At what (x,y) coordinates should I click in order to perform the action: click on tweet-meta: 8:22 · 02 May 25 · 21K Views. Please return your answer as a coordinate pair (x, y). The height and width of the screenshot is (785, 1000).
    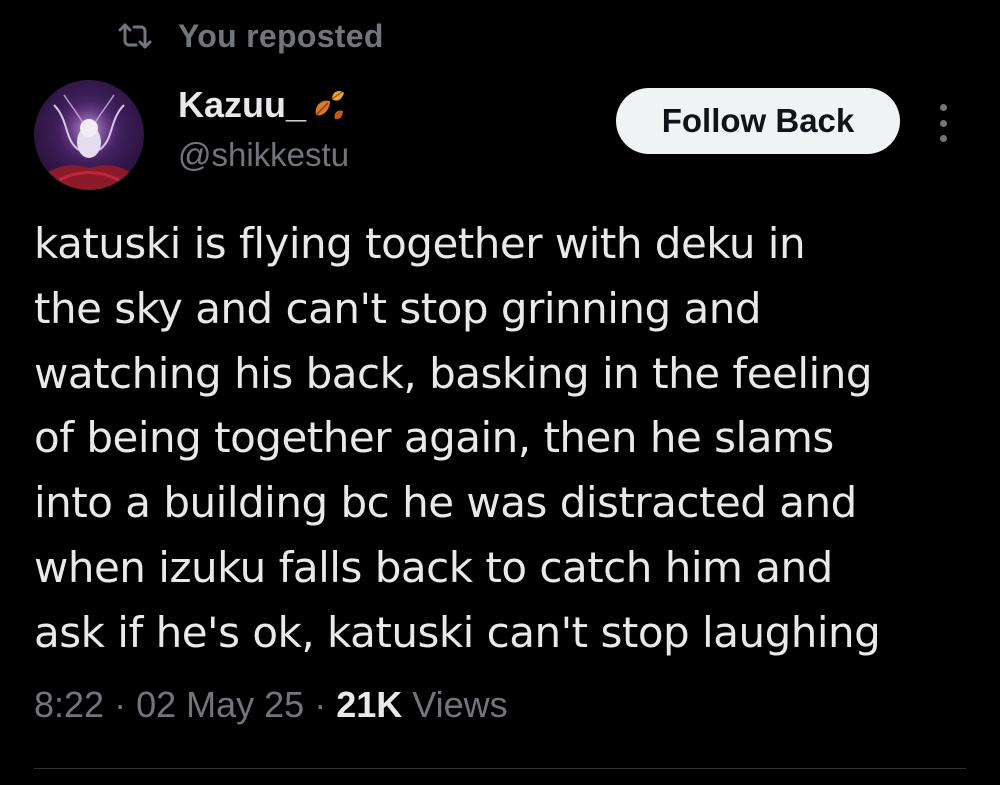
    Looking at the image, I should click on (271, 705).